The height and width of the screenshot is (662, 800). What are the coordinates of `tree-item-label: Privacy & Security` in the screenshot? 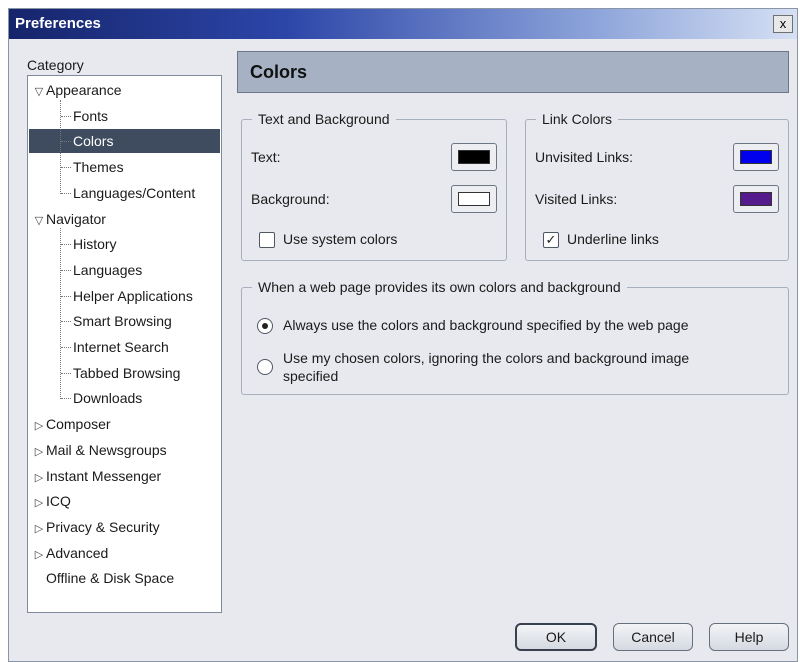 It's located at (103, 526).